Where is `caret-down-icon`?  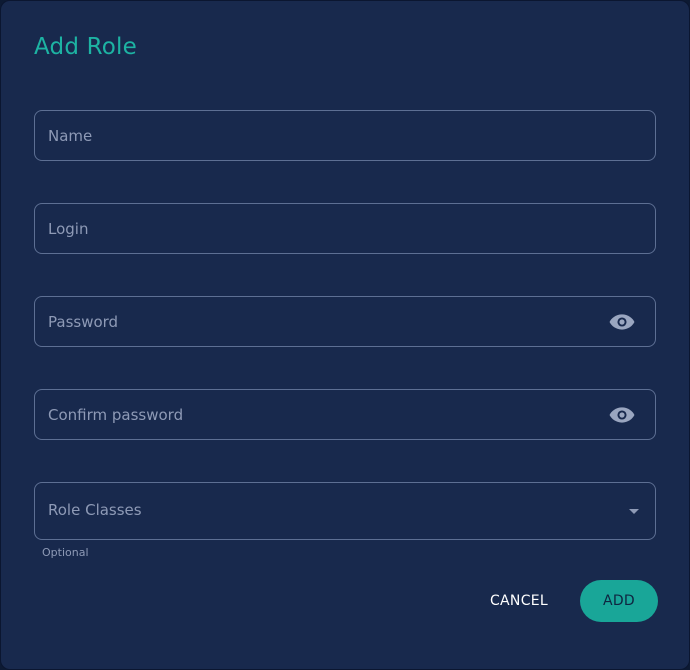
caret-down-icon is located at coordinates (634, 511).